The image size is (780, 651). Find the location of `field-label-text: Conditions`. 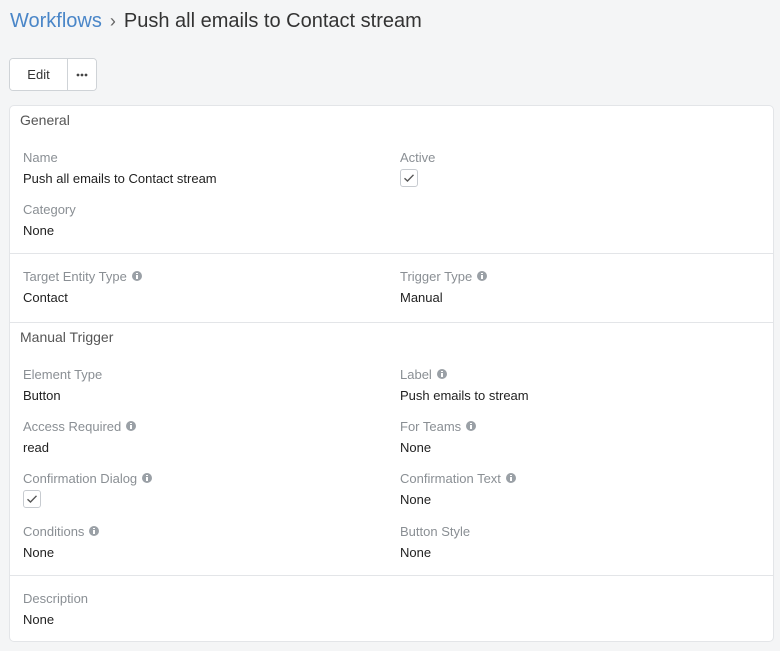

field-label-text: Conditions is located at coordinates (54, 531).